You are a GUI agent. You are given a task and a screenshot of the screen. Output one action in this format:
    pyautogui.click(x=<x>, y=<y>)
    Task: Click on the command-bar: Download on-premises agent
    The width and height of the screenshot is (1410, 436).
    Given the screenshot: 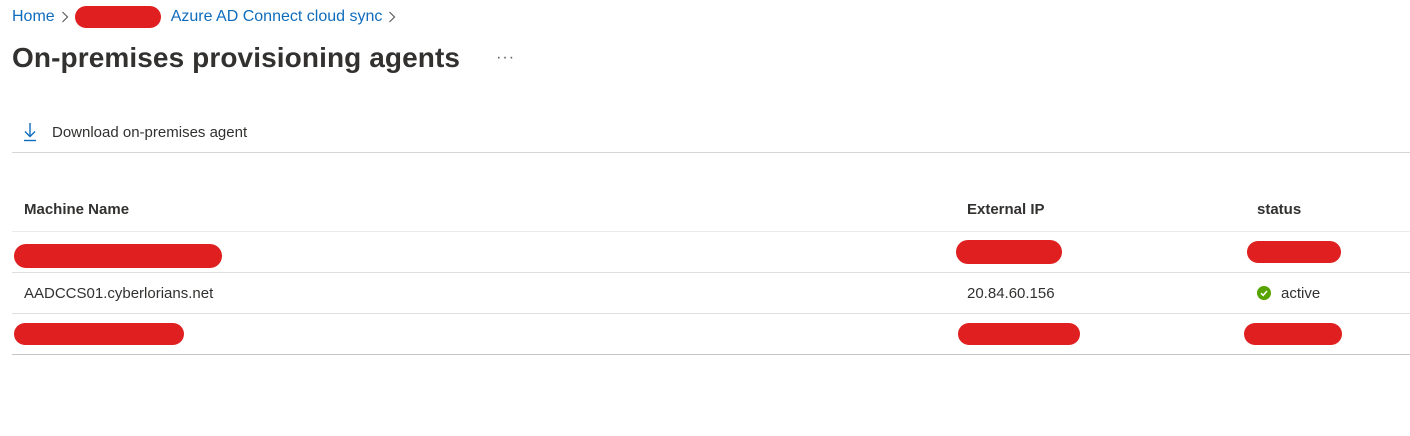 What is the action you would take?
    pyautogui.click(x=711, y=134)
    